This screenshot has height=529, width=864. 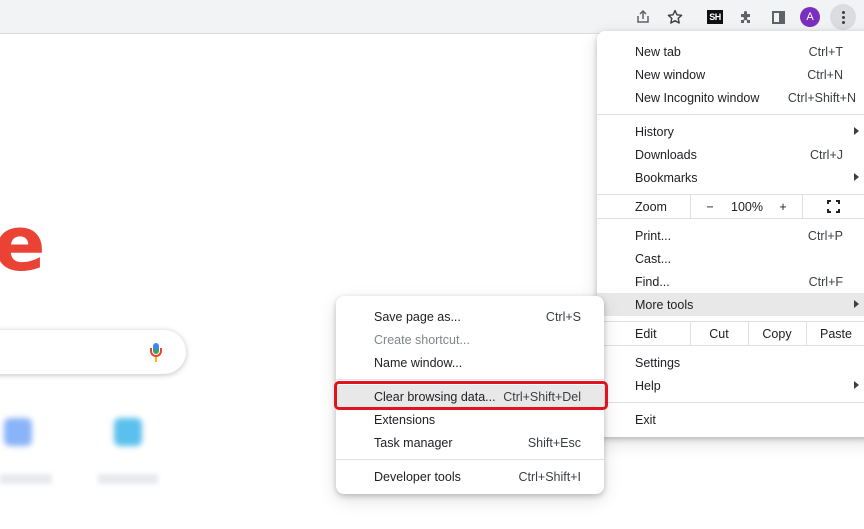 I want to click on menu-item-label: Exit, so click(x=645, y=419).